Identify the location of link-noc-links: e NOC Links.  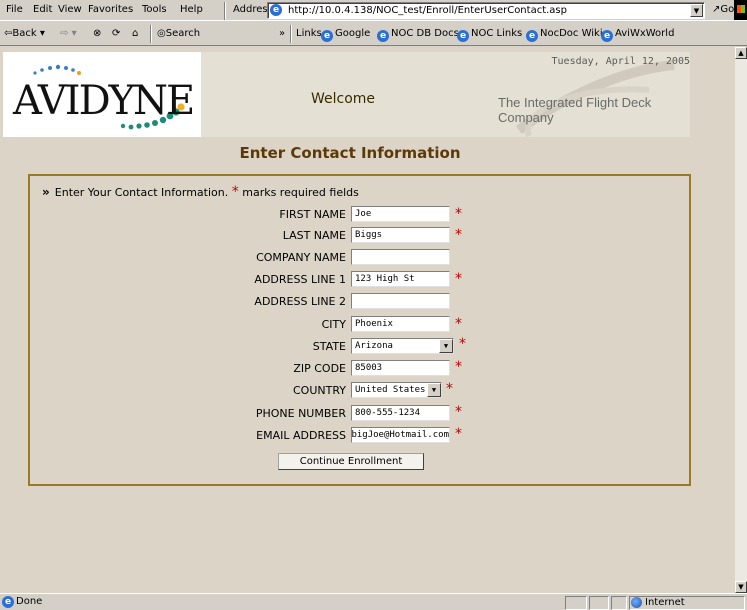
(489, 35).